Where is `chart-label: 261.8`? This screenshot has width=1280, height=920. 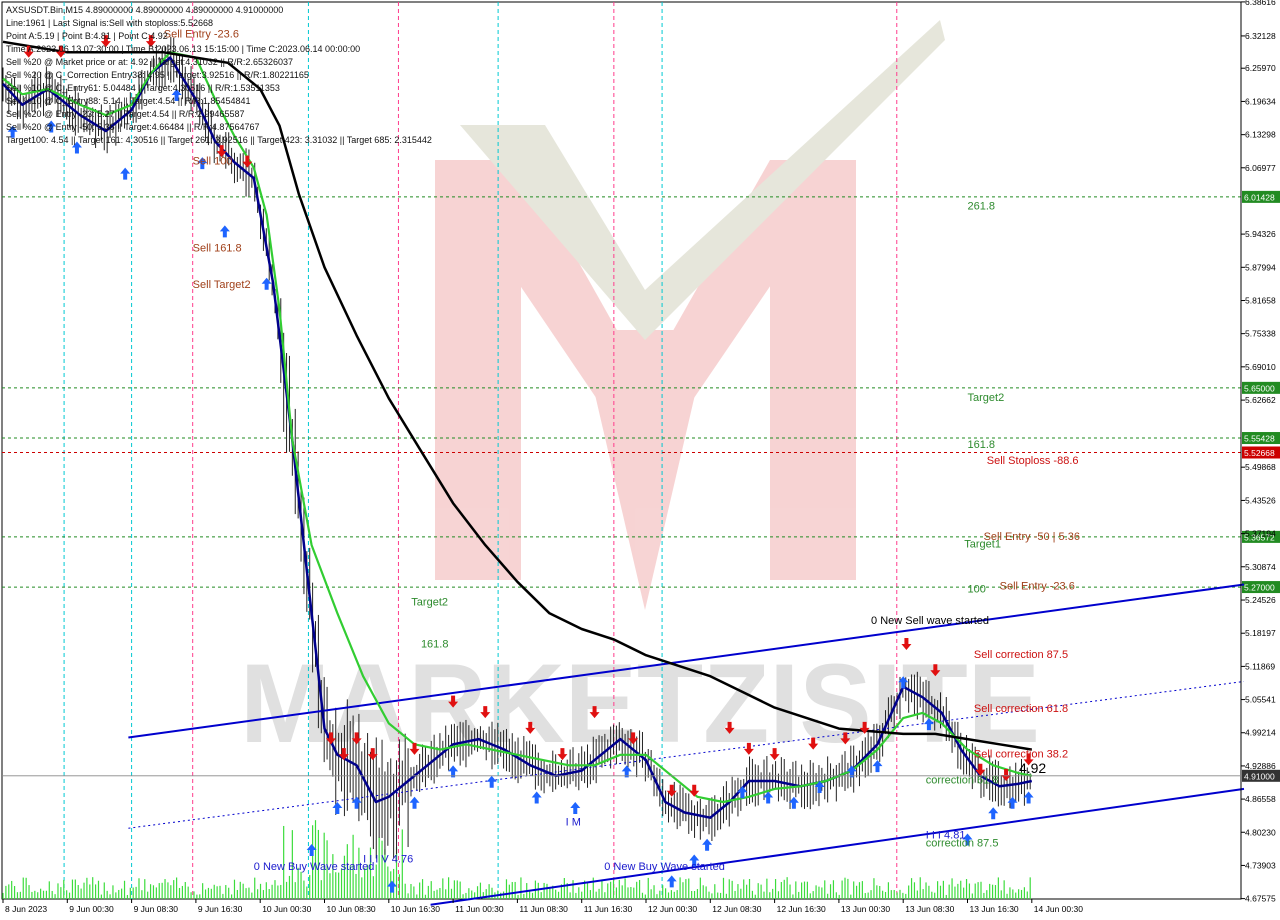 chart-label: 261.8 is located at coordinates (982, 207).